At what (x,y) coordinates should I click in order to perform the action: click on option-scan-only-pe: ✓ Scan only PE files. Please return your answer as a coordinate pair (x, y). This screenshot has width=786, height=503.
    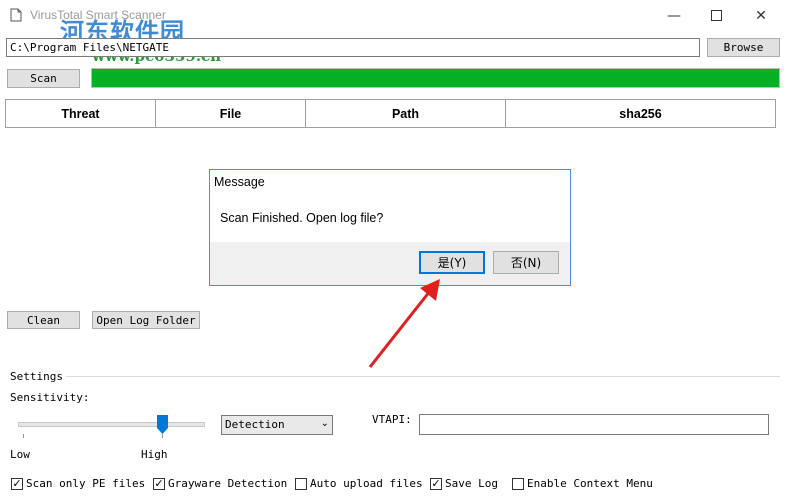
    Looking at the image, I should click on (78, 483).